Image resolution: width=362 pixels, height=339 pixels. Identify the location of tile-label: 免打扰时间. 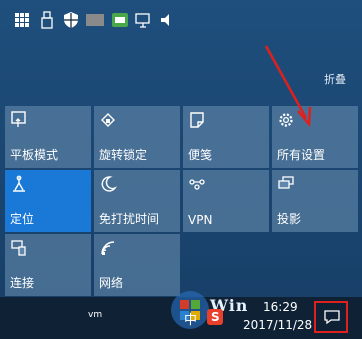
(129, 219).